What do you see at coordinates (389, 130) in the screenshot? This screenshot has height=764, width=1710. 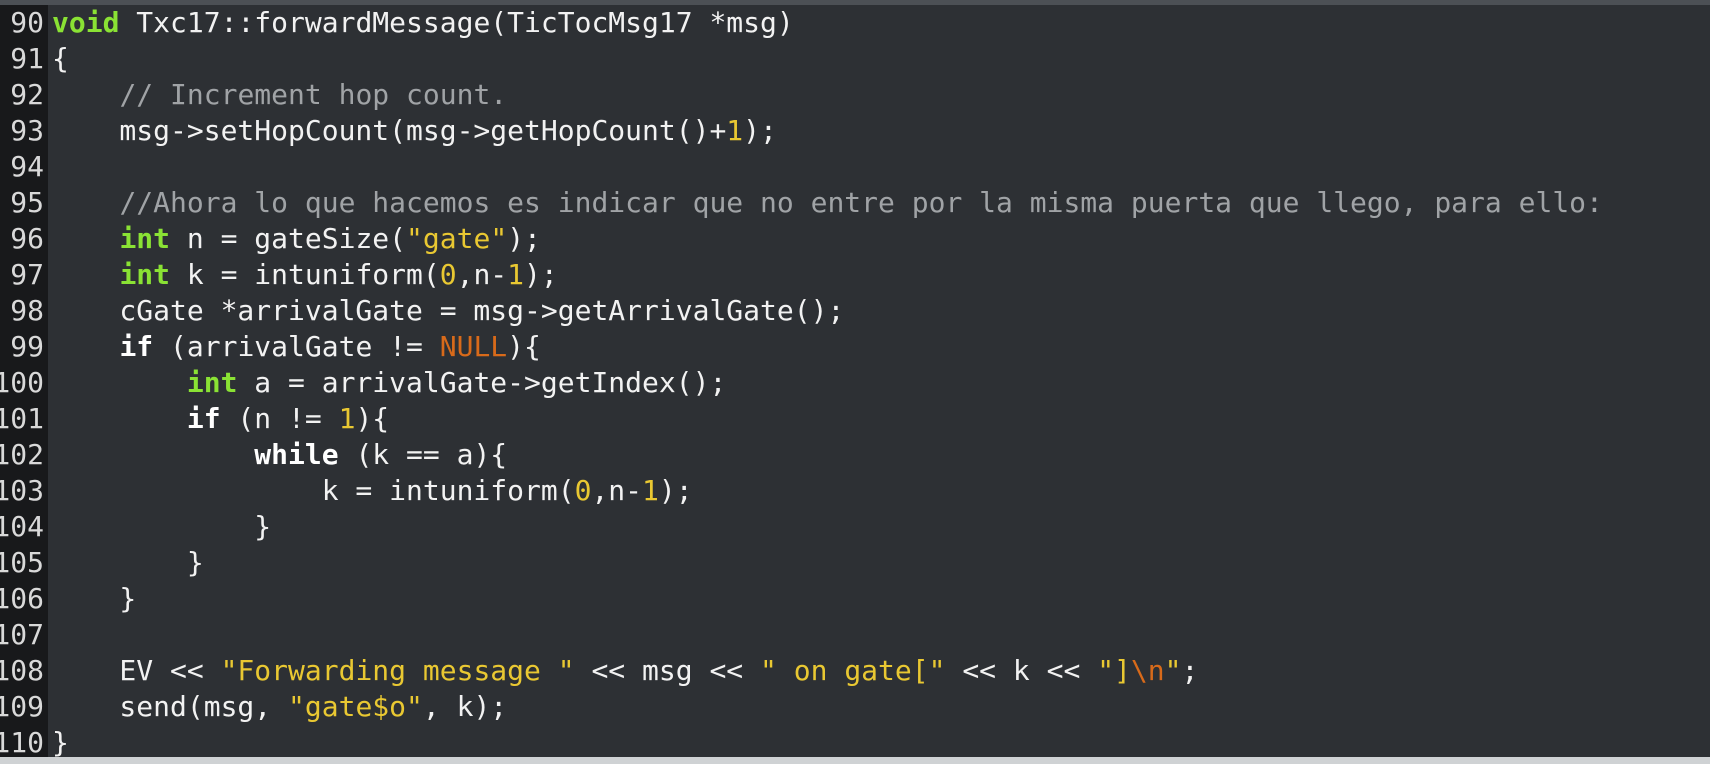 I see `token-plain: msg->setHopCount(msg->getHopCount()+` at bounding box center [389, 130].